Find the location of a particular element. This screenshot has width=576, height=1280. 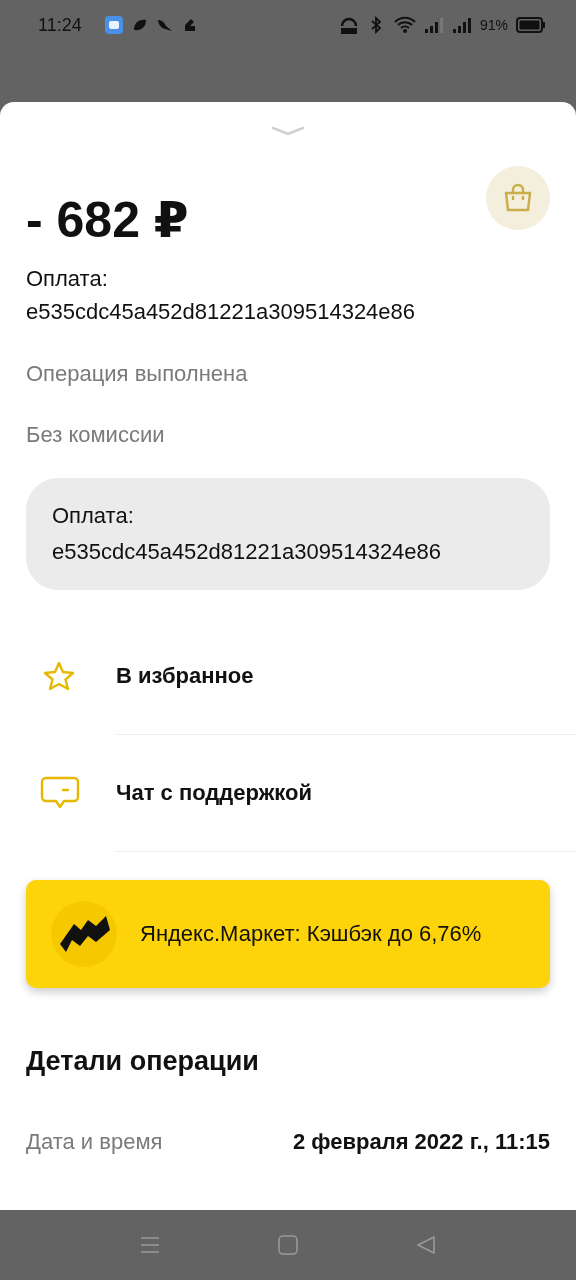

battery-percent: 91% is located at coordinates (493, 25).